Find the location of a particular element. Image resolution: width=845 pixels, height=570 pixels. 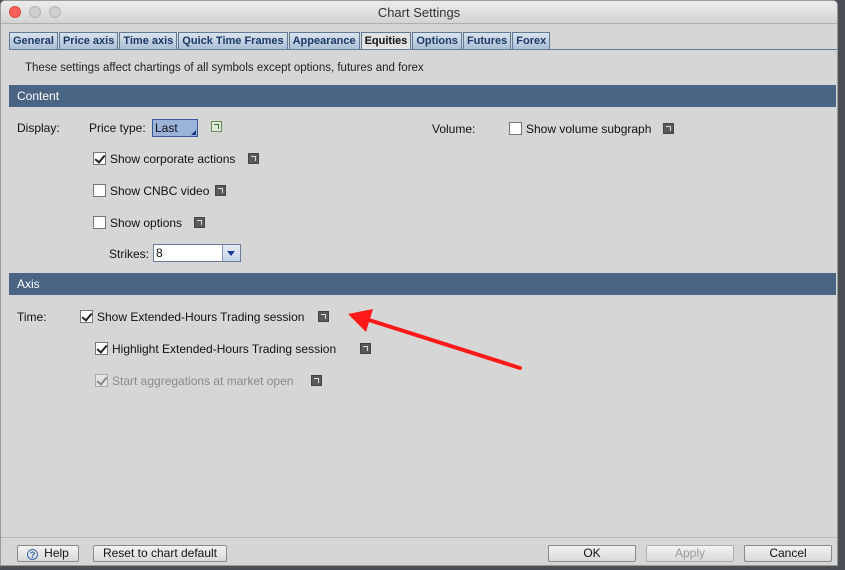

tab-appearance: Appearance is located at coordinates (324, 40).